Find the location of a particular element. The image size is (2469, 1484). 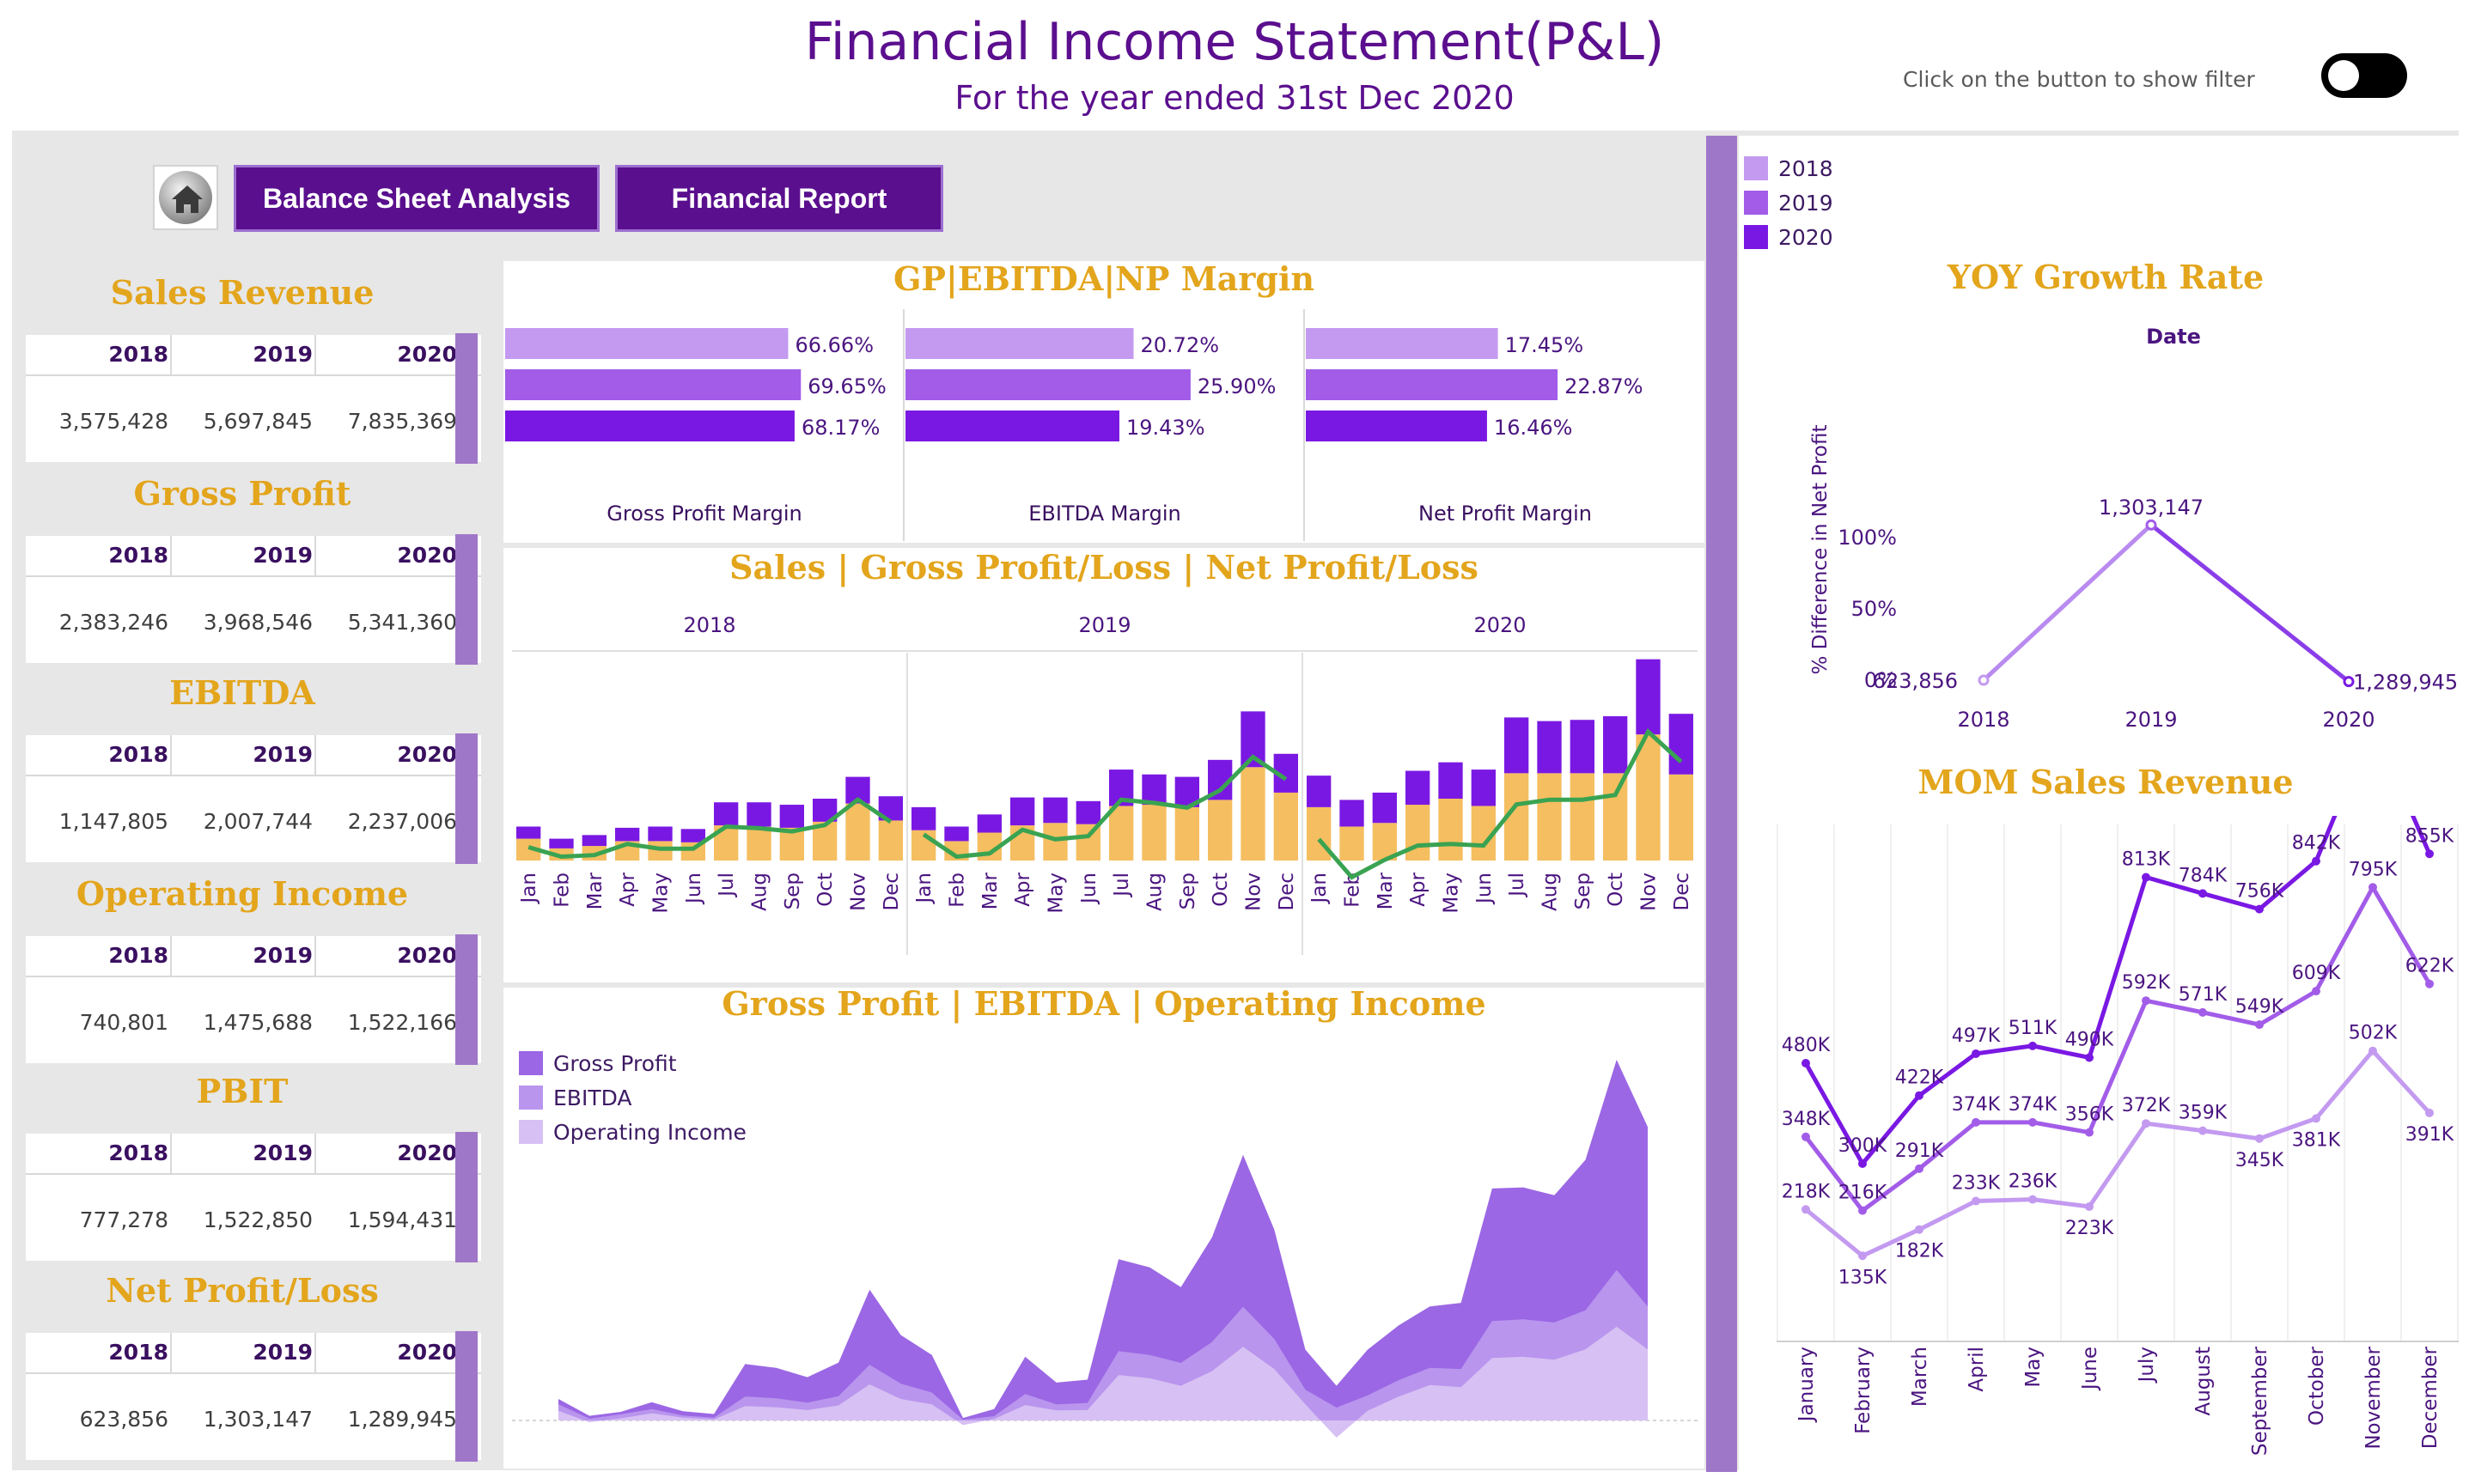

month-label: Dec is located at coordinates (1682, 892).